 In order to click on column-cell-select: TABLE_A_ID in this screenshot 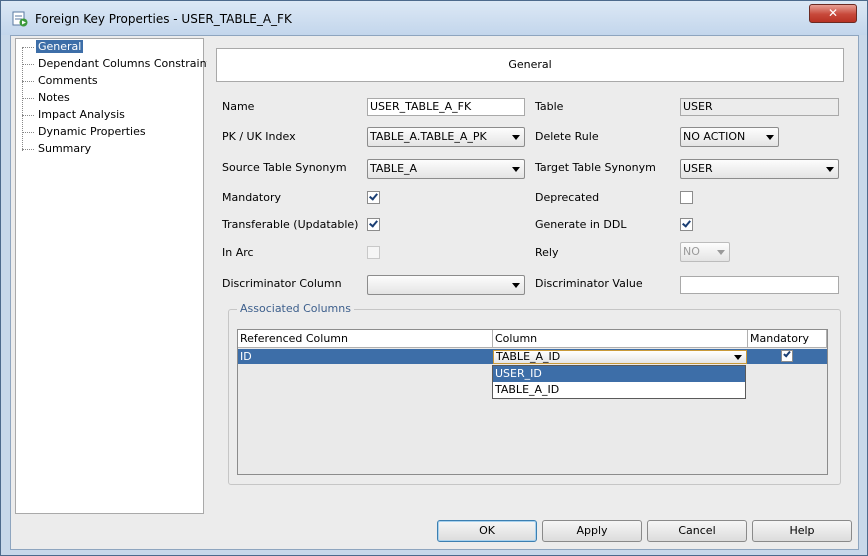, I will do `click(620, 357)`.